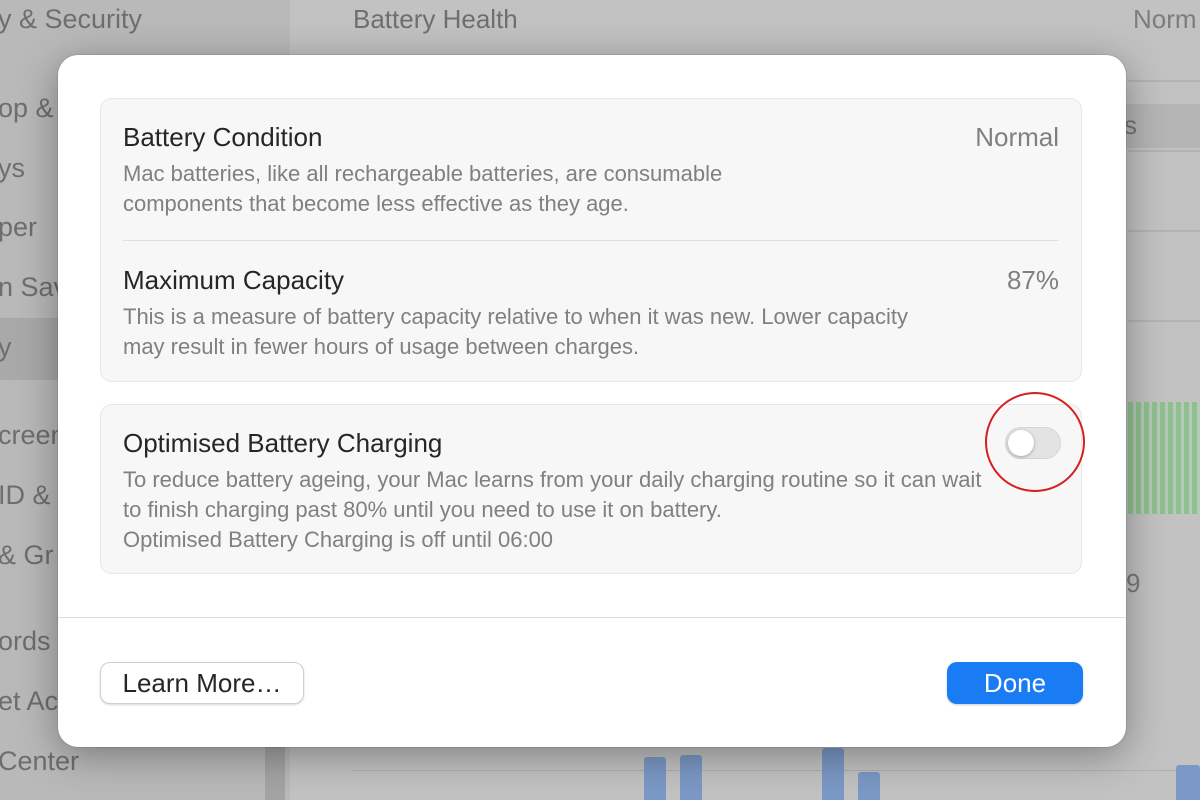  What do you see at coordinates (1164, 458) in the screenshot?
I see `battery-level-chart` at bounding box center [1164, 458].